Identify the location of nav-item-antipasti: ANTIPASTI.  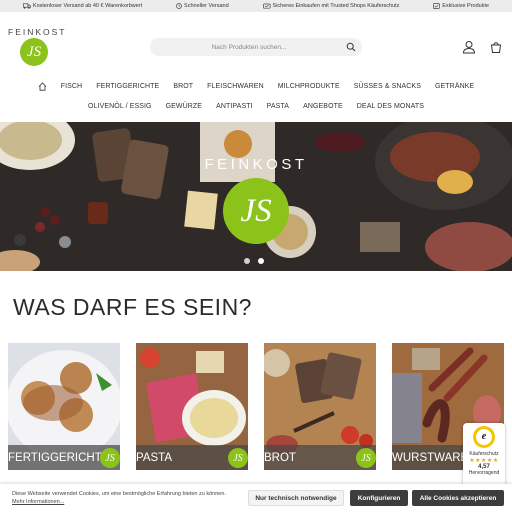
(234, 106).